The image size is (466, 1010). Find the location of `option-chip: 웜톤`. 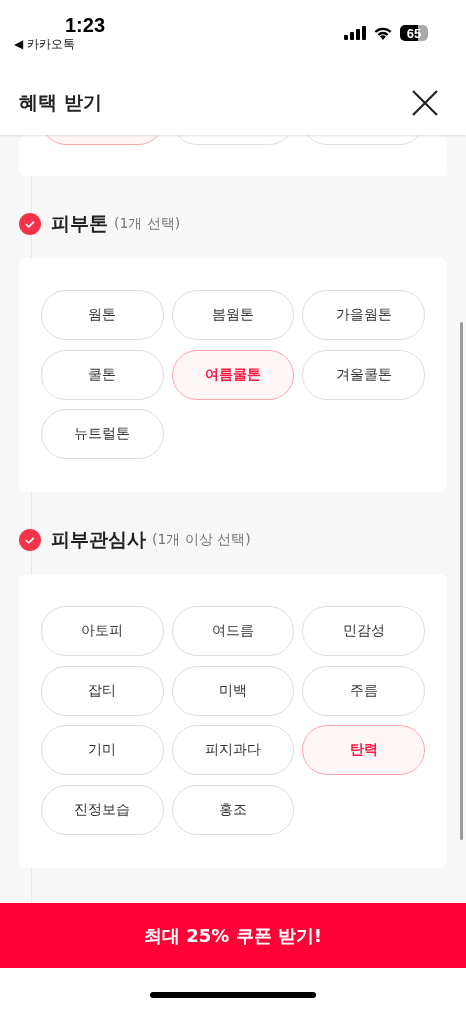

option-chip: 웜톤 is located at coordinates (102, 315).